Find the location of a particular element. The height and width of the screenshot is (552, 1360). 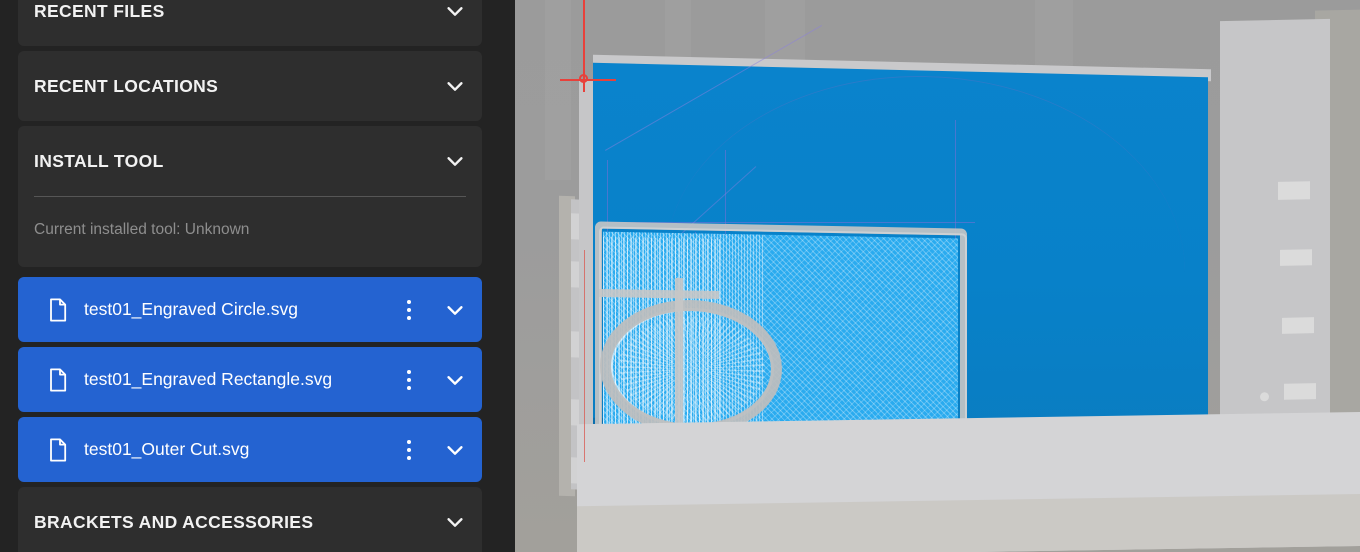

panel-recent-locations: RECENT LOCATIONS is located at coordinates (250, 86).